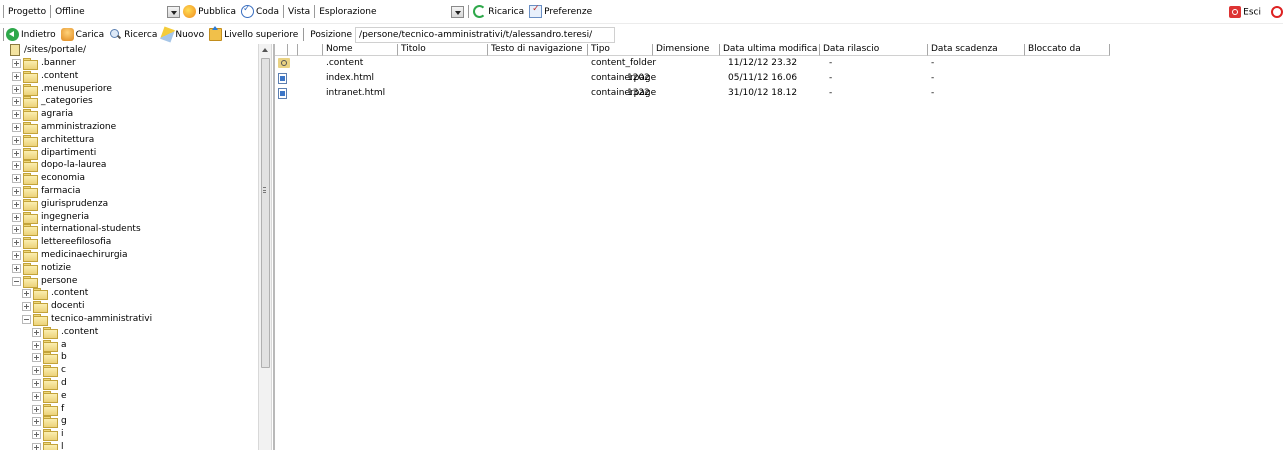 Image resolution: width=1283 pixels, height=450 pixels. I want to click on tree-item: dopo-la-laurea, so click(59, 165).